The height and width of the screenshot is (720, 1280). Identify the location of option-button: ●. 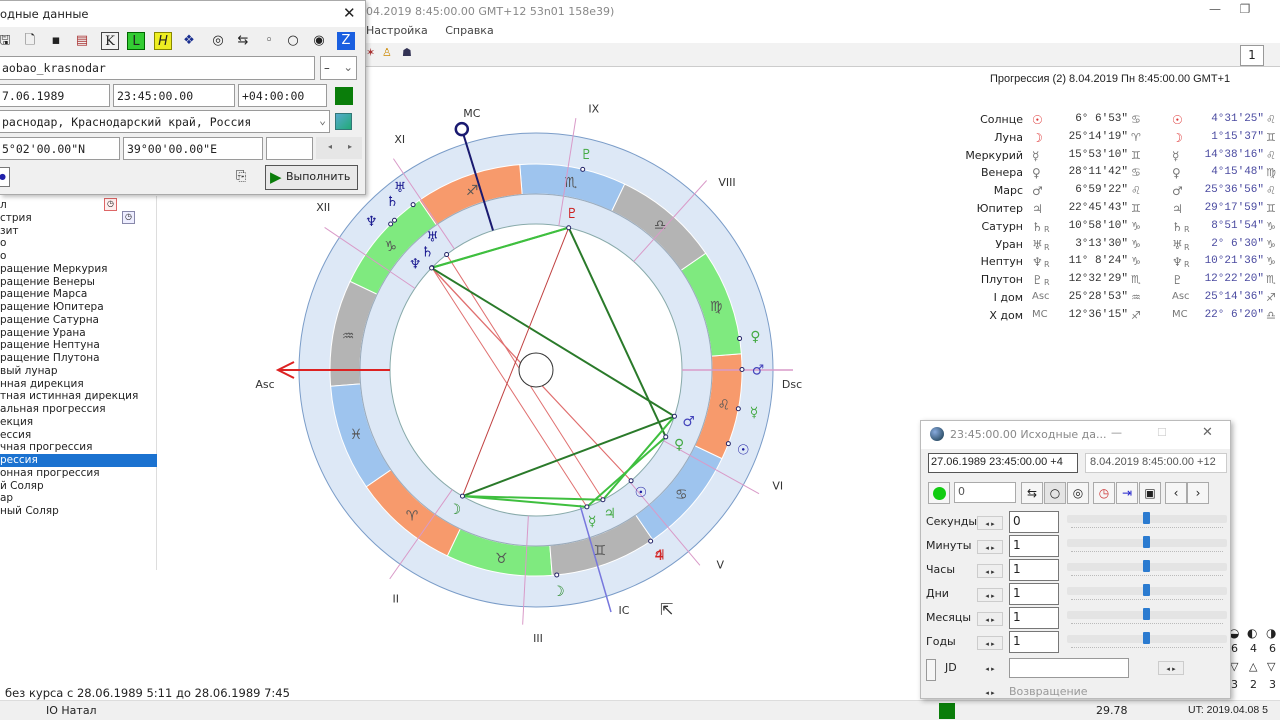
(5, 177).